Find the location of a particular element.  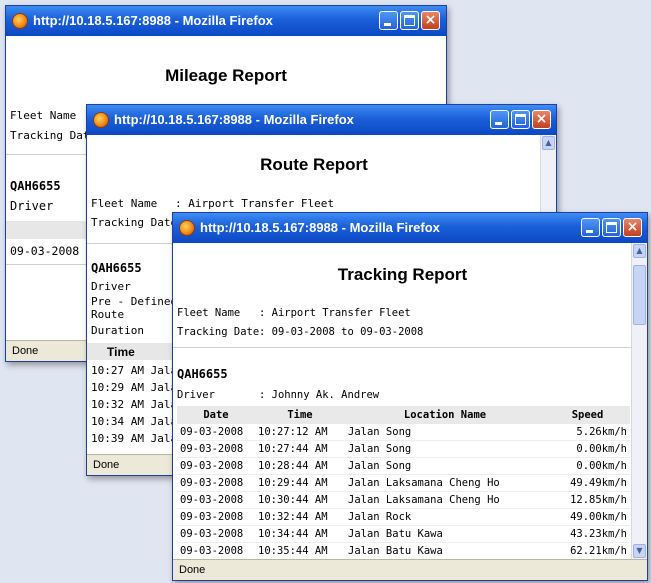

speed-cell: 62.21km/h is located at coordinates (587, 550).